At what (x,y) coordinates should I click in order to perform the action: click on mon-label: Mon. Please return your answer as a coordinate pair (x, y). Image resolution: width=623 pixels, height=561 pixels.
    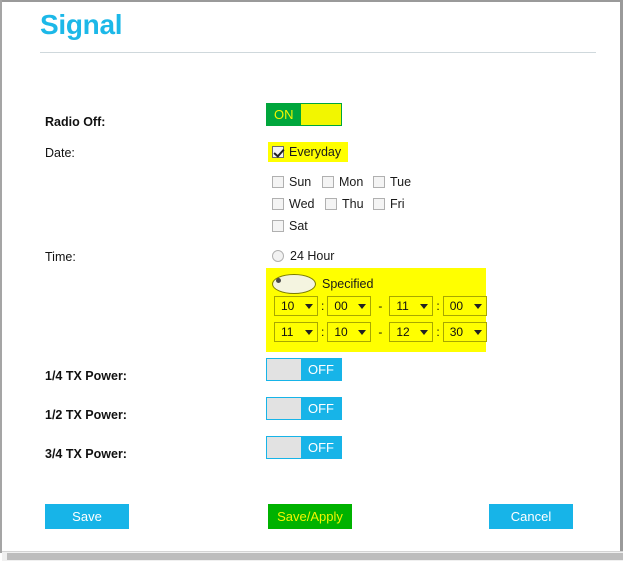
    Looking at the image, I should click on (351, 182).